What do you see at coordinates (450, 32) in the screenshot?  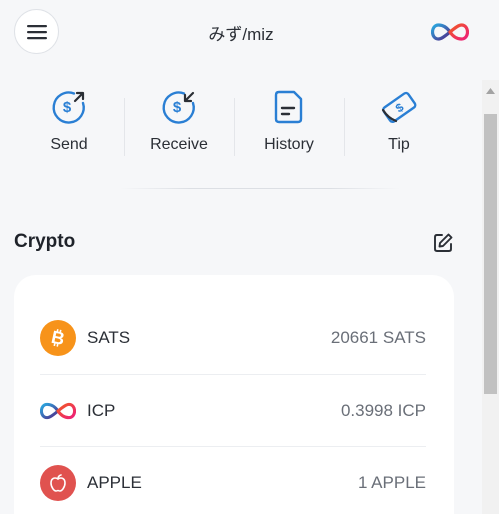 I see `icp-logo-icon` at bounding box center [450, 32].